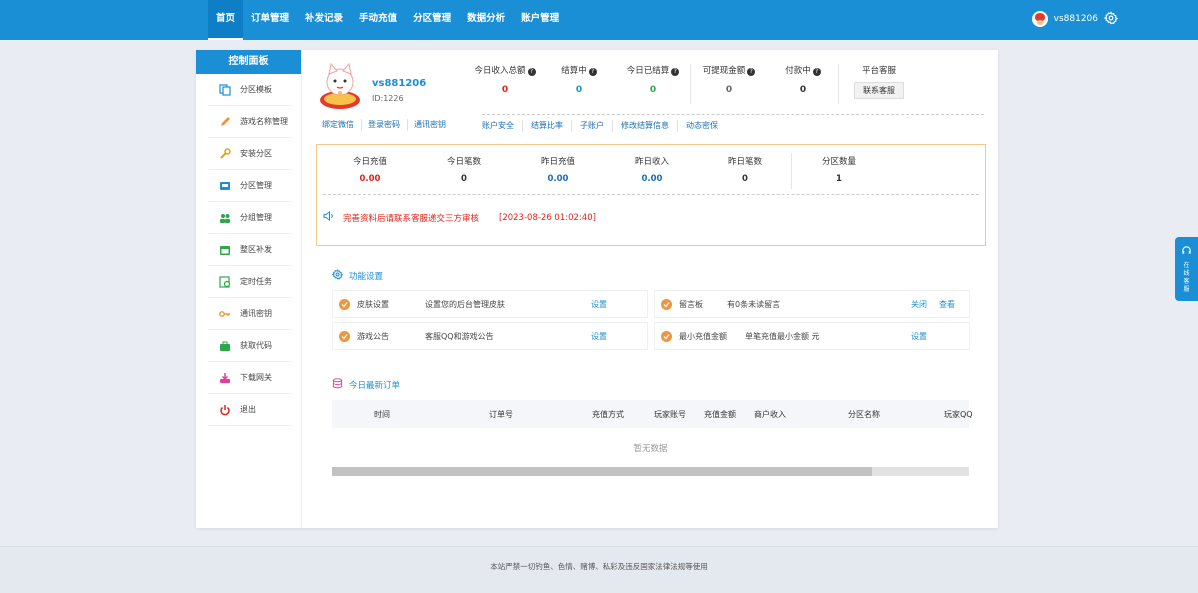 The width and height of the screenshot is (1198, 593). What do you see at coordinates (651, 162) in the screenshot?
I see `summary-label: 昨日收入` at bounding box center [651, 162].